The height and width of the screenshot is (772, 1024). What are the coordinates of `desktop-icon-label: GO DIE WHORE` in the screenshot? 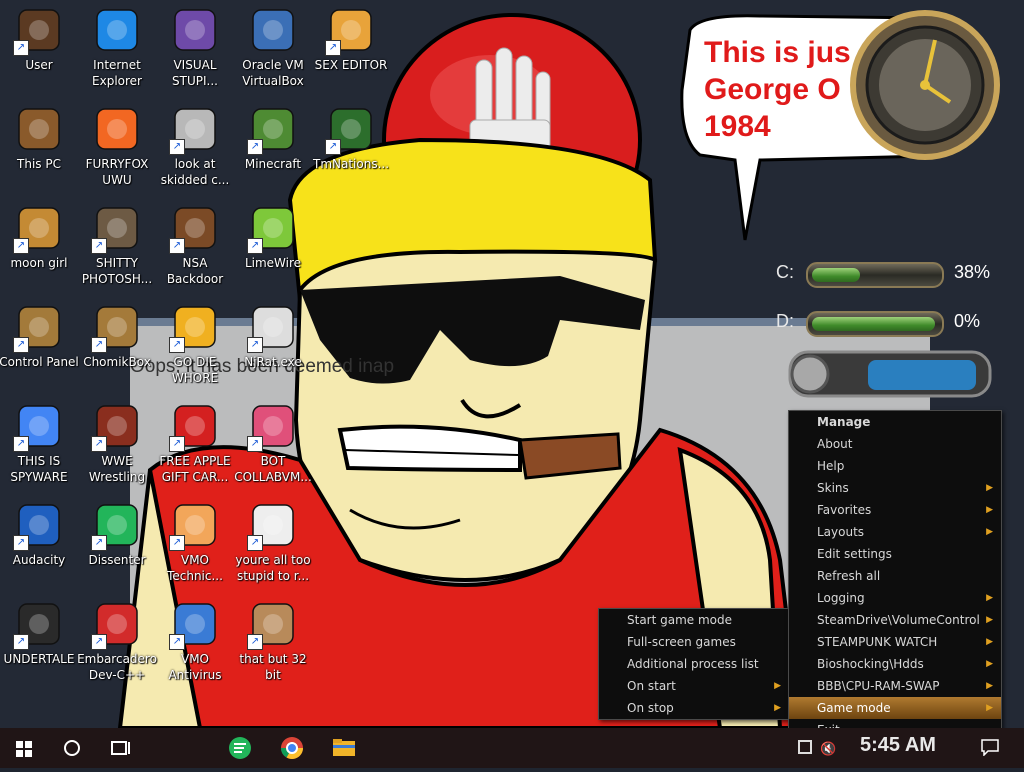 It's located at (195, 370).